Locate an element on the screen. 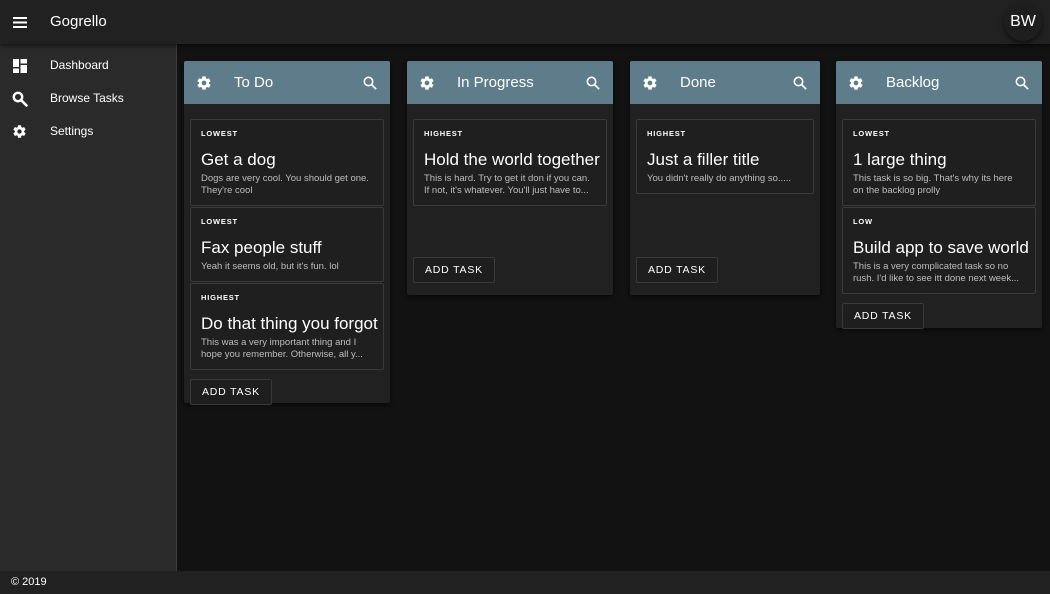 The width and height of the screenshot is (1050, 594). menu-button is located at coordinates (20, 22).